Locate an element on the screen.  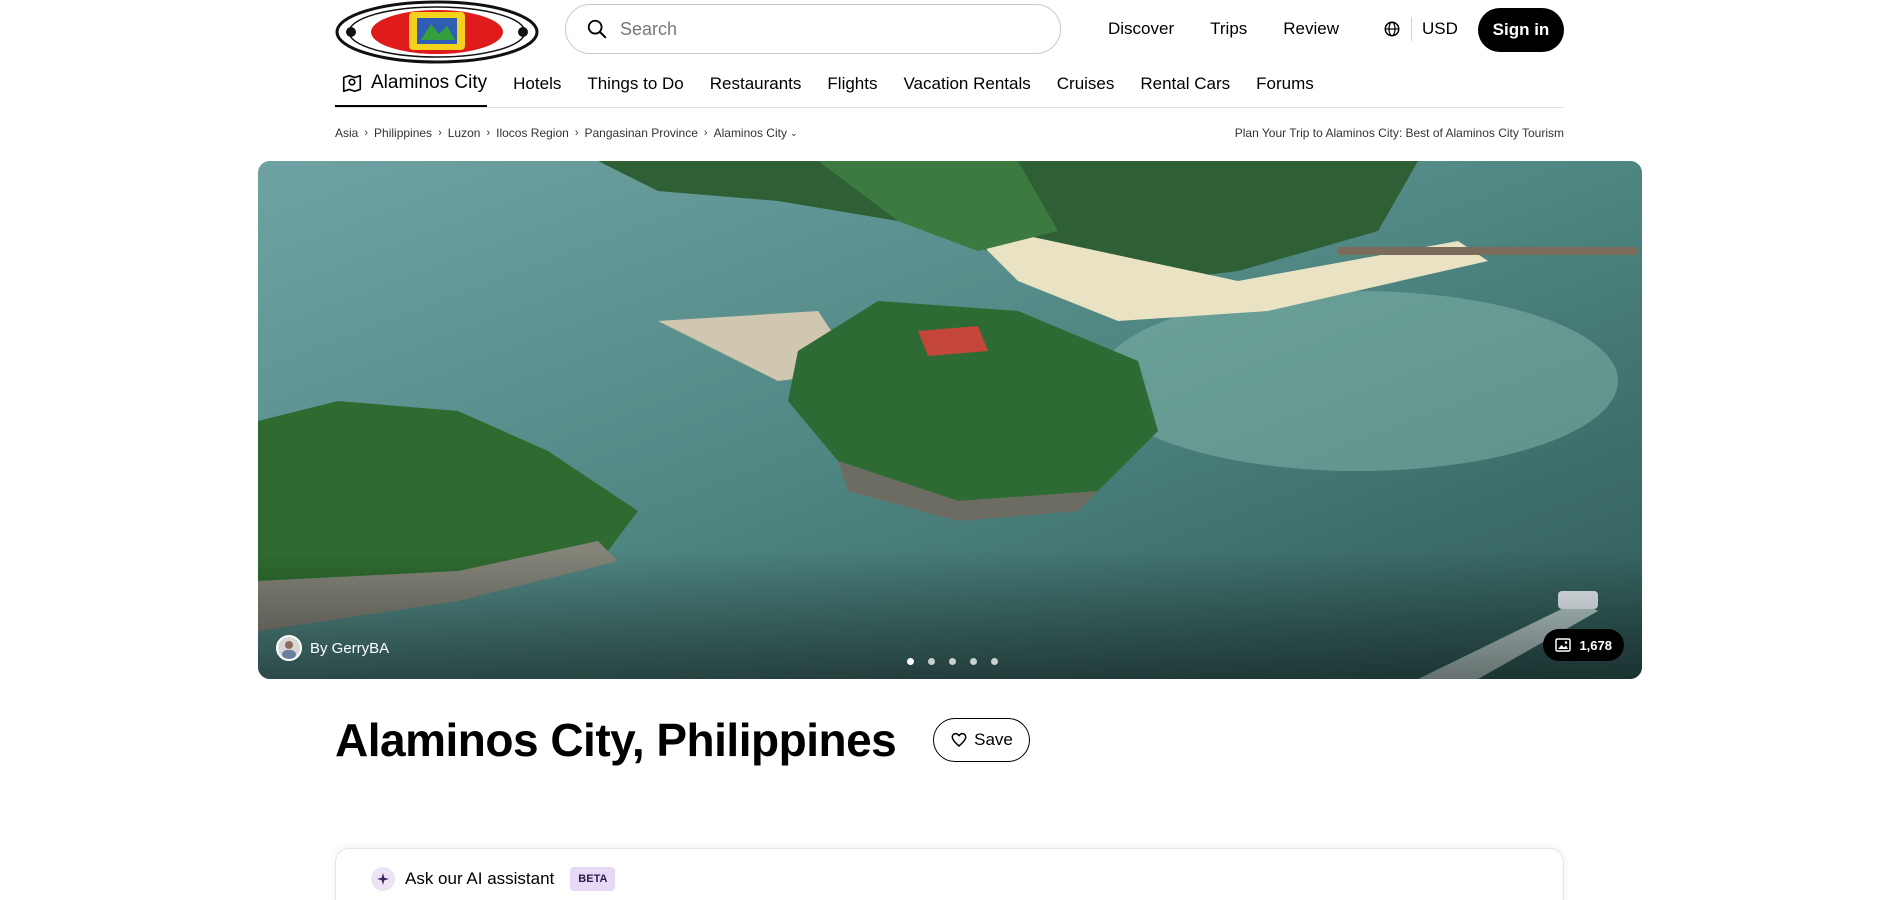
tab-rental-cars: Rental Cars is located at coordinates (1185, 80).